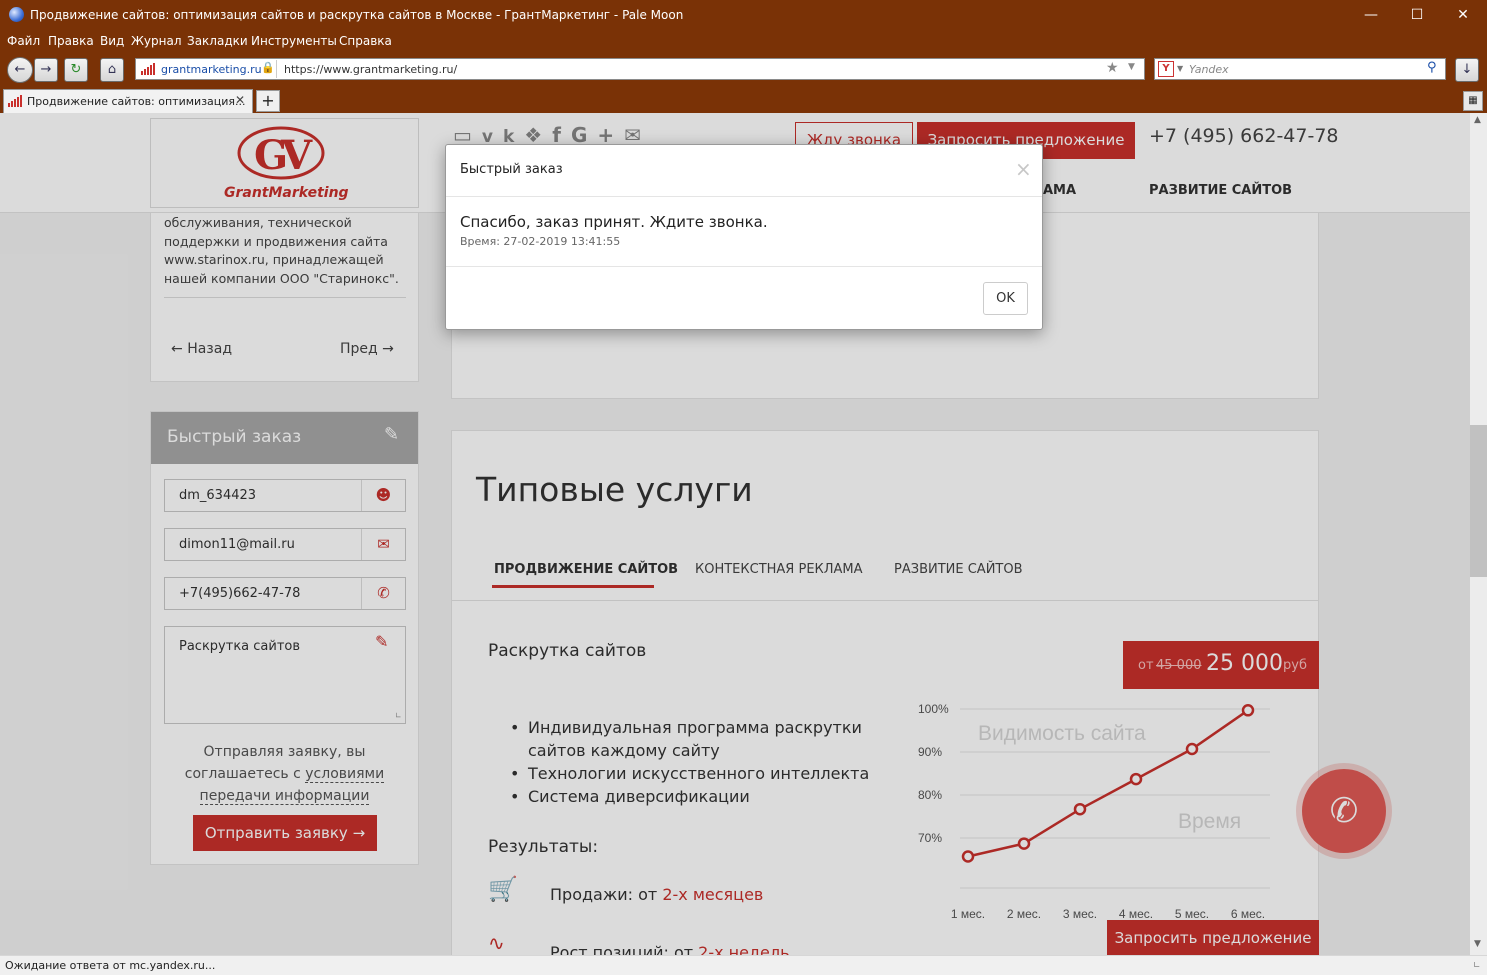 The height and width of the screenshot is (975, 1487). Describe the element at coordinates (511, 169) in the screenshot. I see `modal-title: Быстрый заказ` at that location.